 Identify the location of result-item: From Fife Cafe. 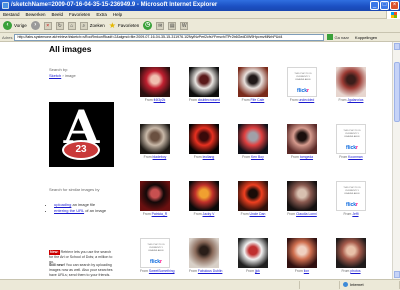
(253, 84).